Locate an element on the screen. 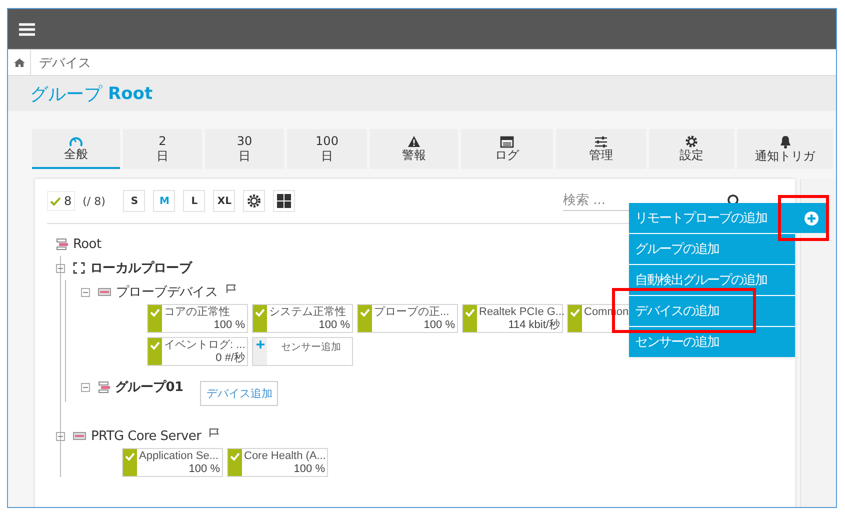  size-button: XL is located at coordinates (224, 201).